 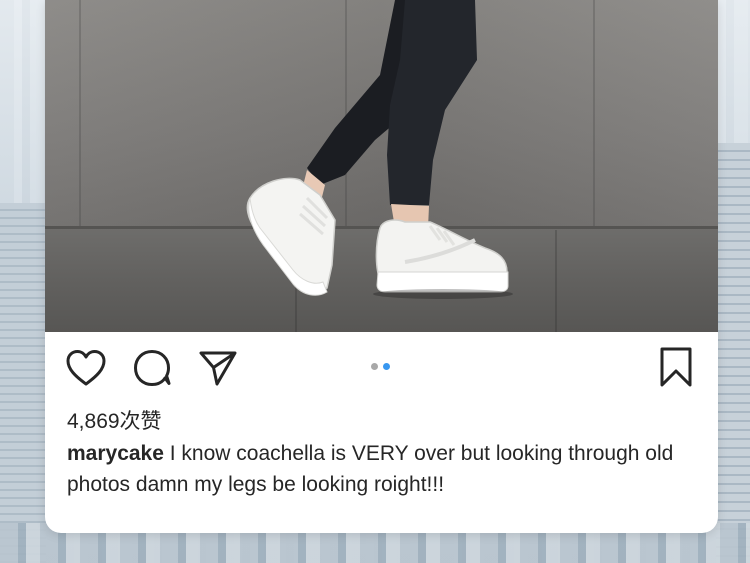 What do you see at coordinates (381, 362) in the screenshot?
I see `post-action-bar` at bounding box center [381, 362].